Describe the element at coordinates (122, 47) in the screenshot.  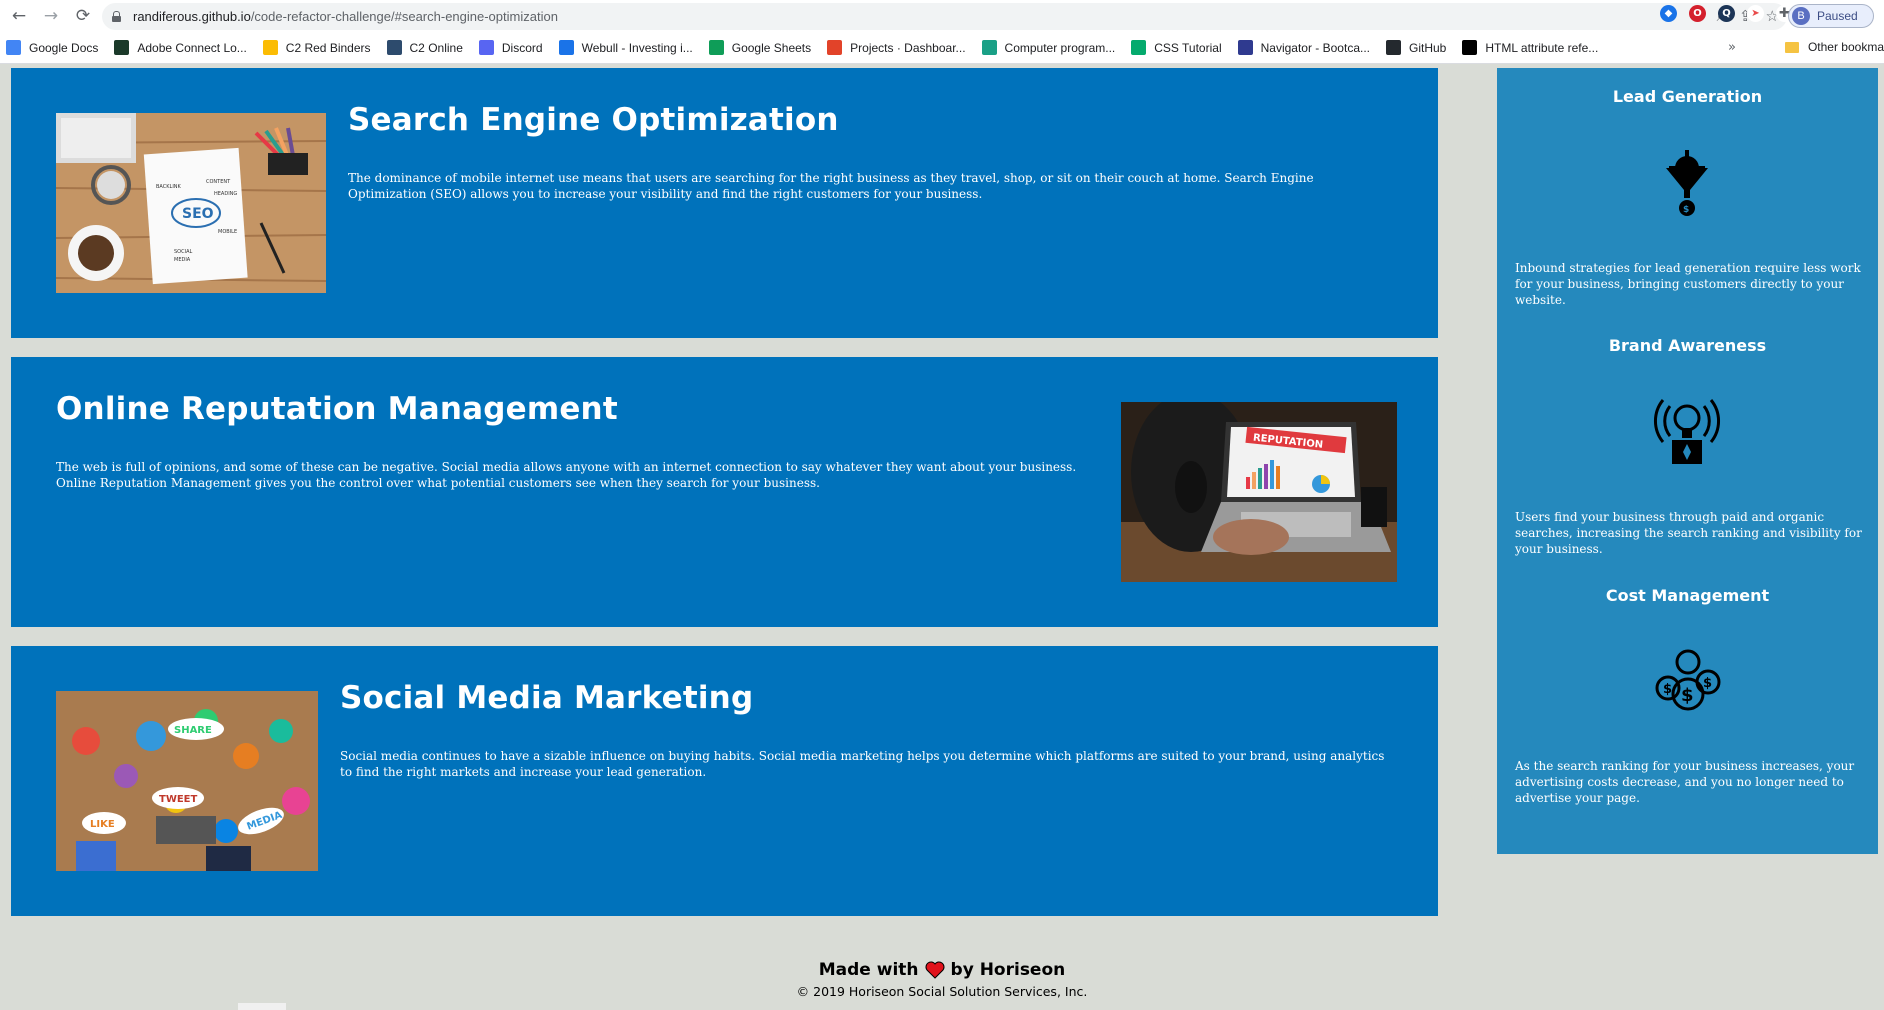
I see `adobe-connect-icon` at that location.